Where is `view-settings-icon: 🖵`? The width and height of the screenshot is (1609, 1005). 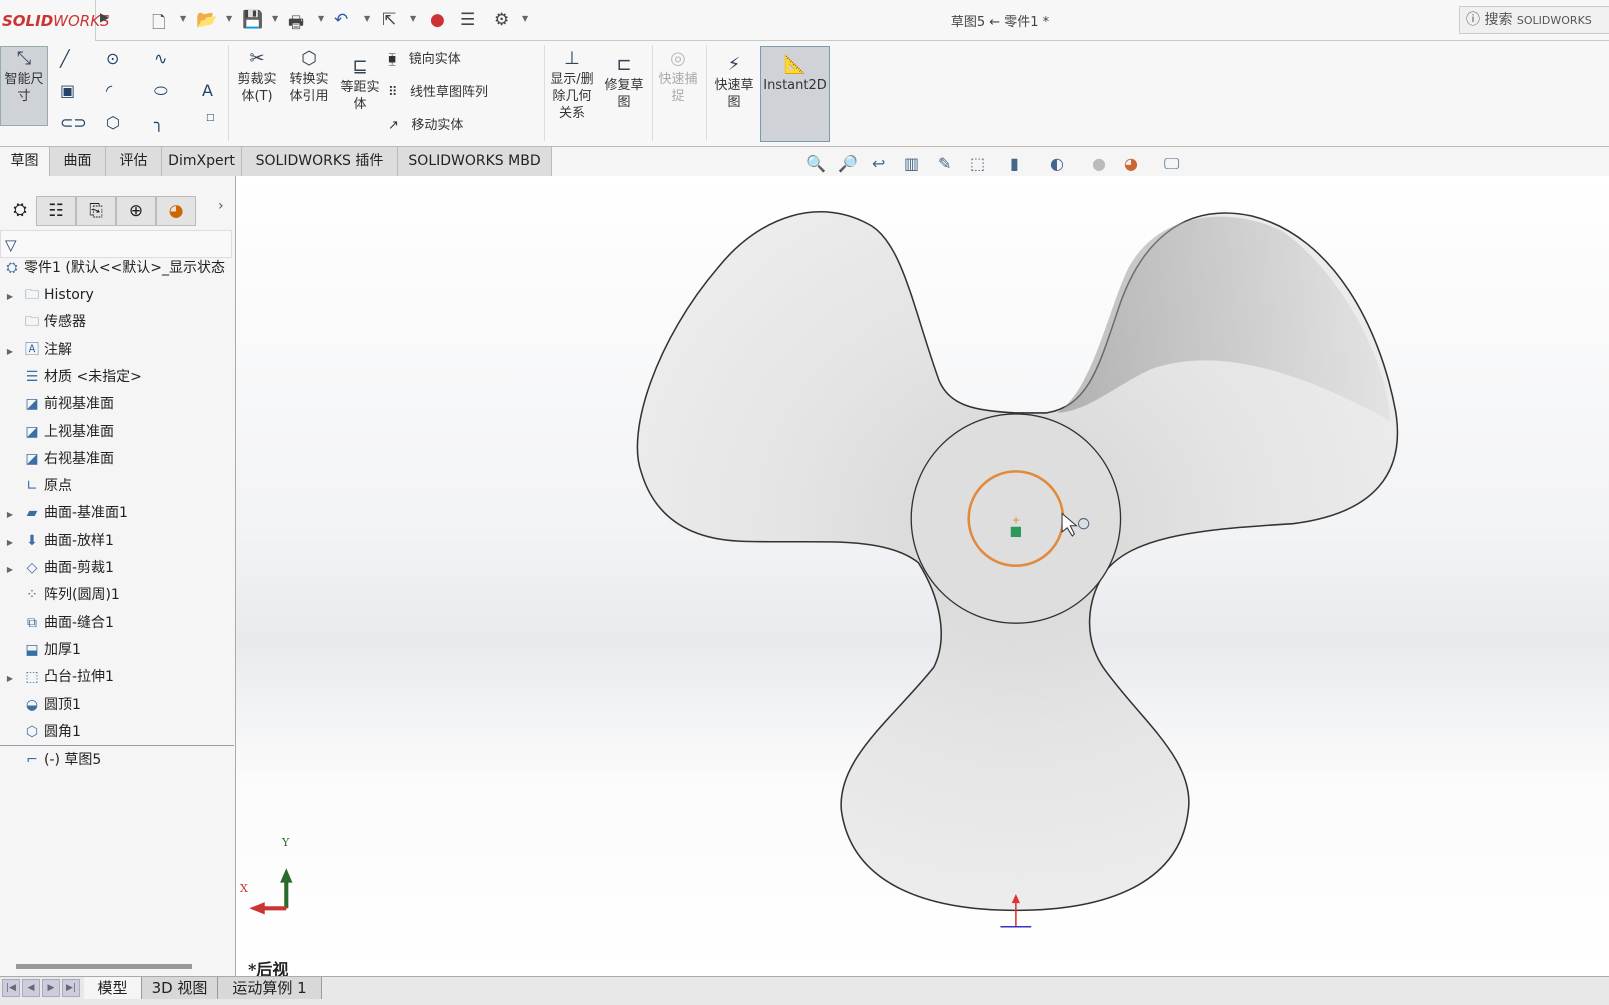
view-settings-icon: 🖵 is located at coordinates (1171, 164).